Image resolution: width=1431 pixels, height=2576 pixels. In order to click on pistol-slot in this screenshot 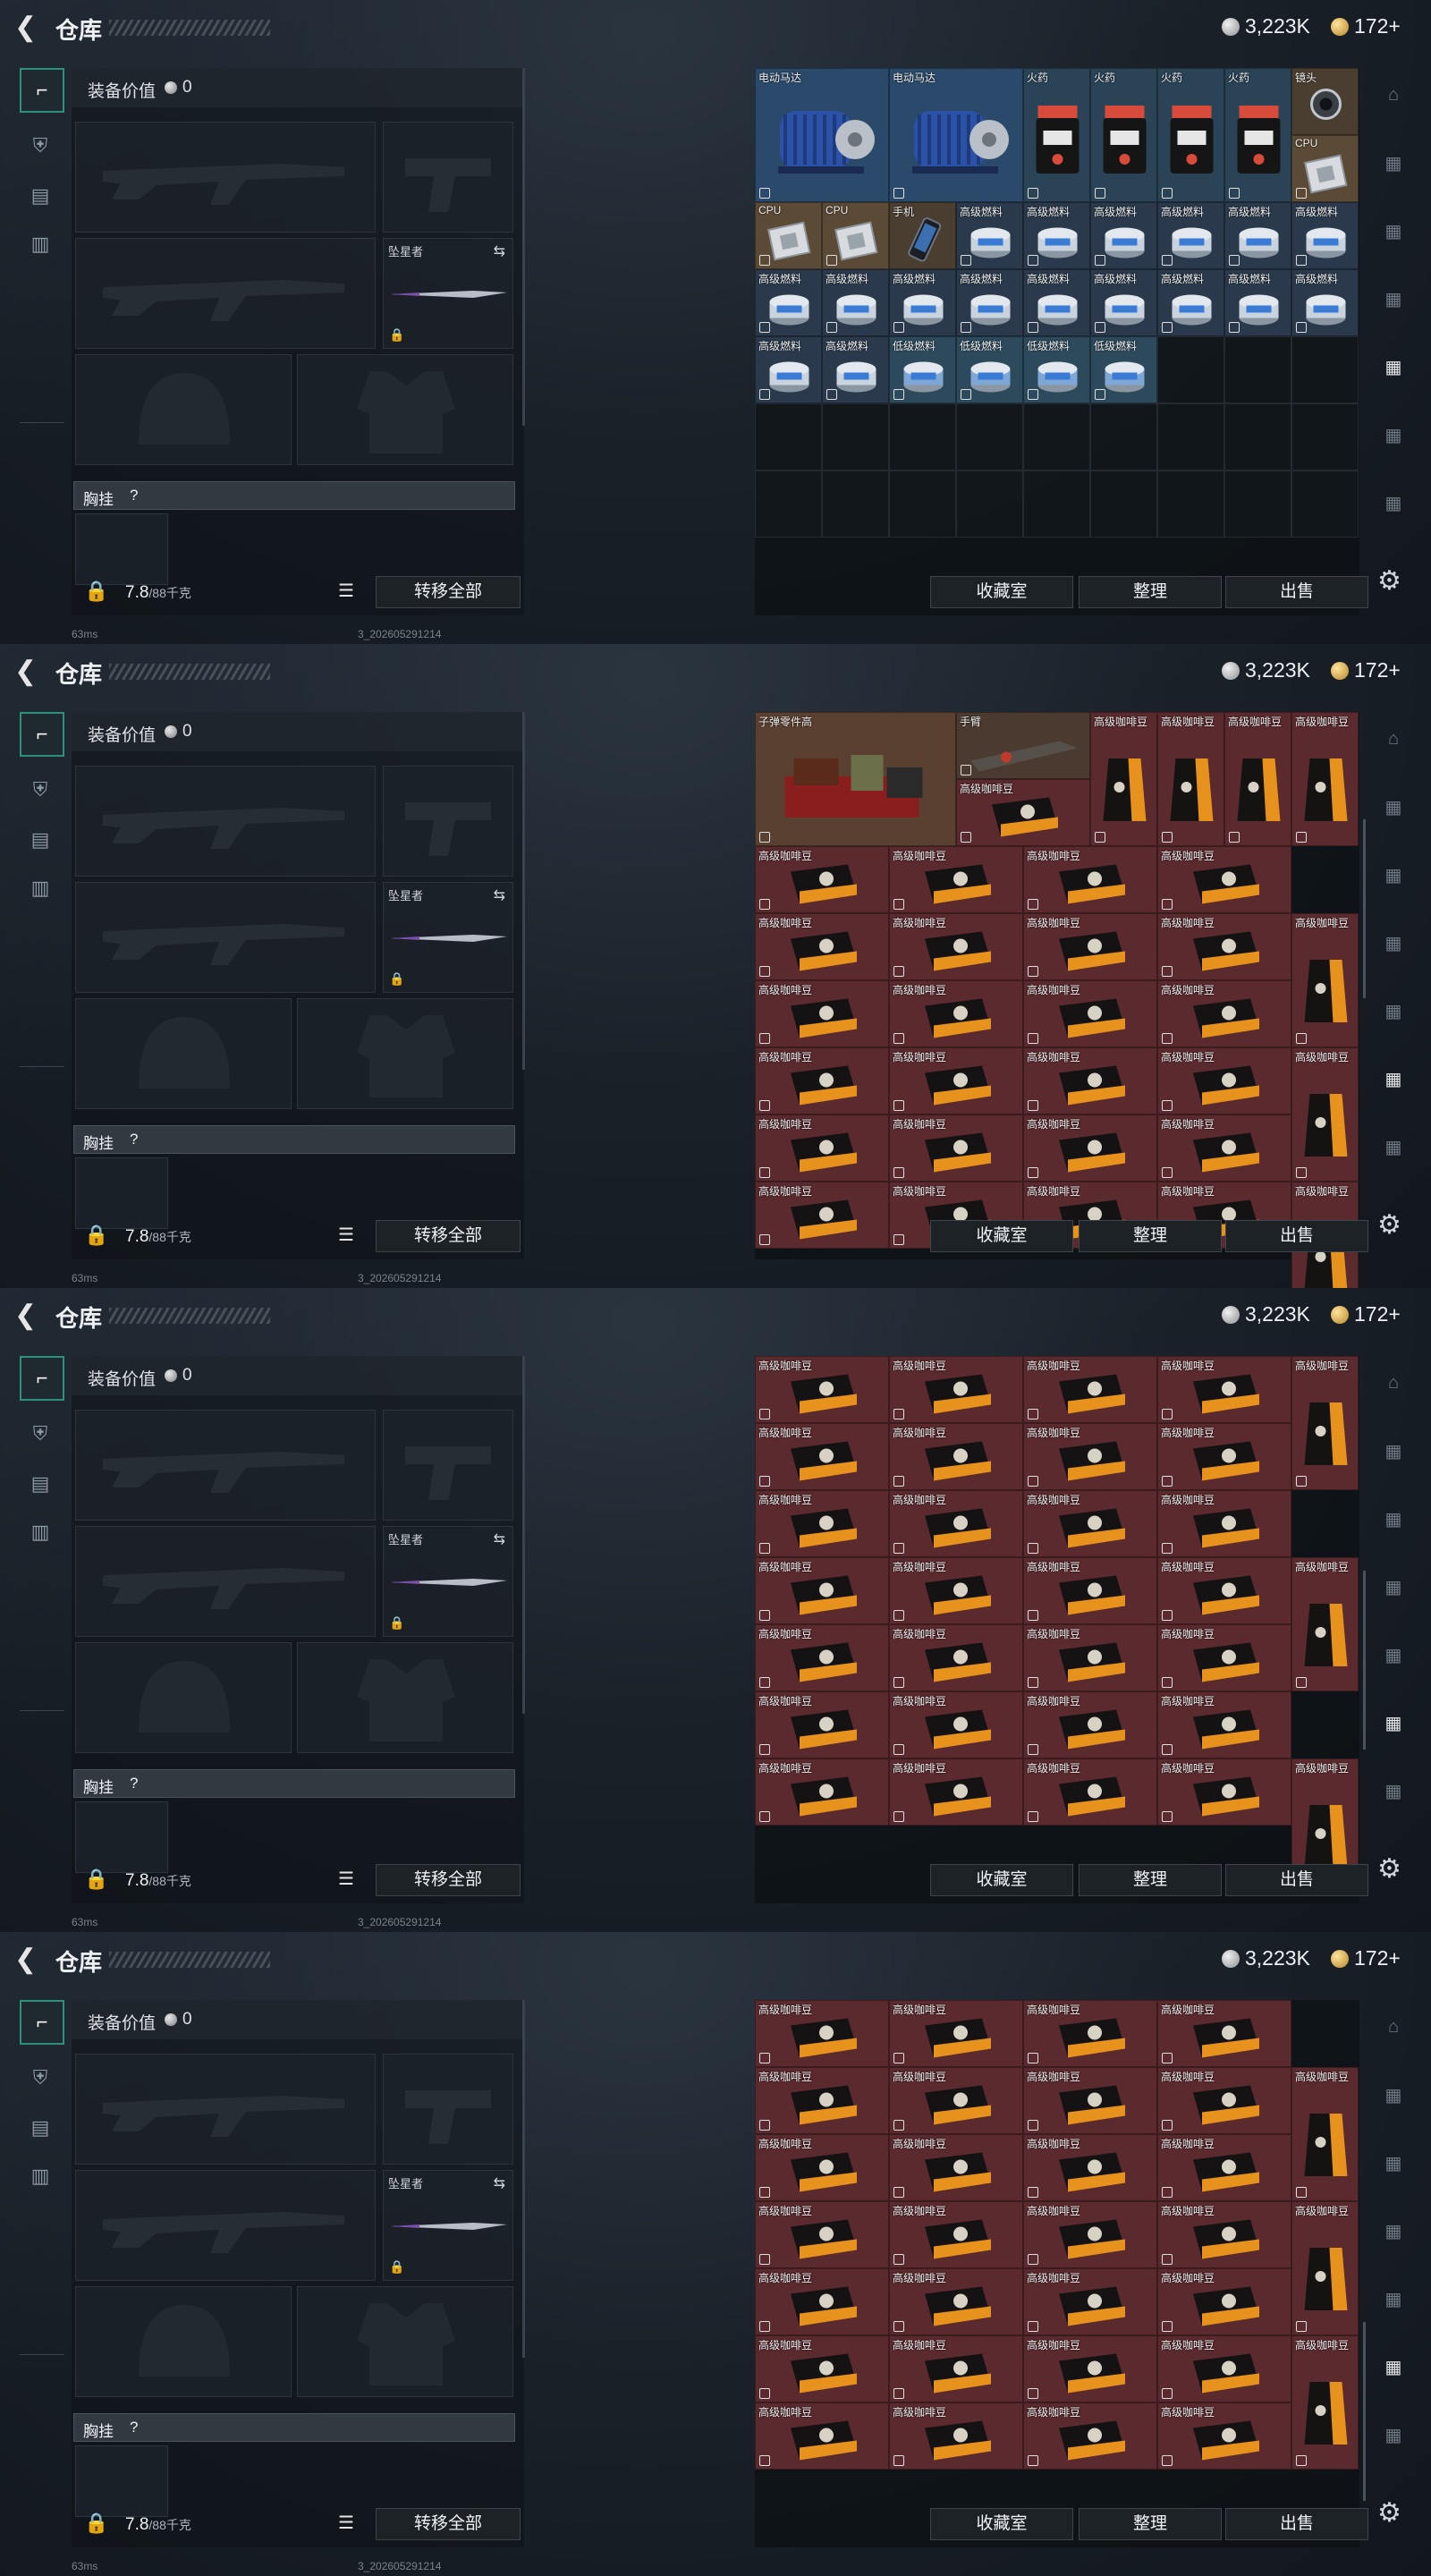, I will do `click(448, 1465)`.